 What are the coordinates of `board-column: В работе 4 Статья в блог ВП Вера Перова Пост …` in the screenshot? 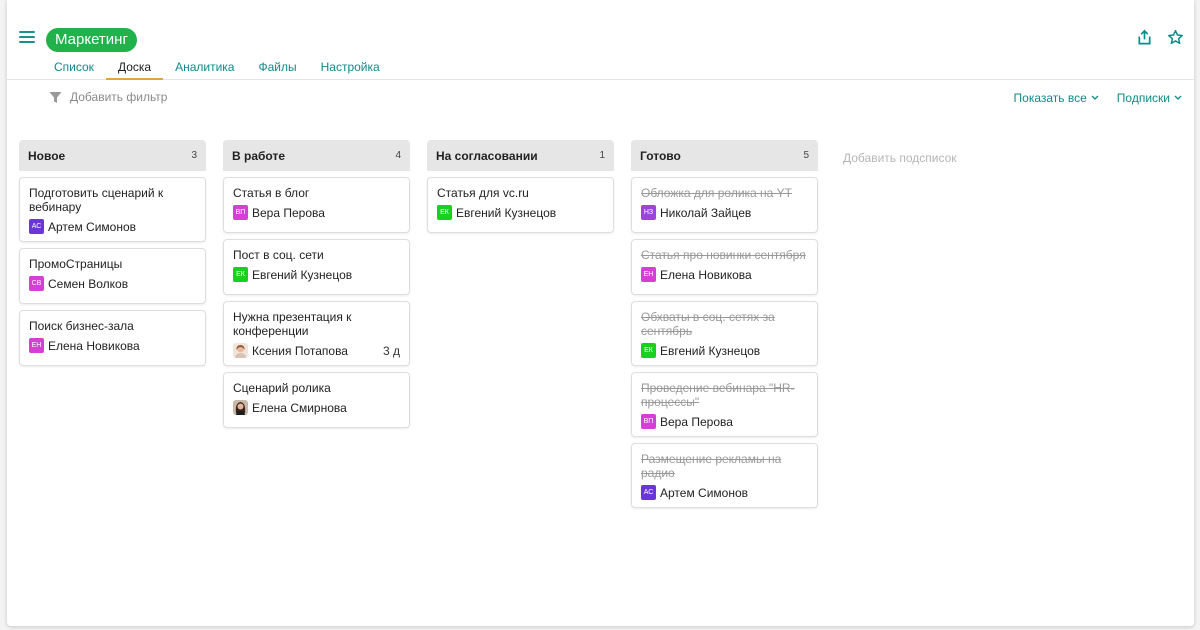 It's located at (316, 327).